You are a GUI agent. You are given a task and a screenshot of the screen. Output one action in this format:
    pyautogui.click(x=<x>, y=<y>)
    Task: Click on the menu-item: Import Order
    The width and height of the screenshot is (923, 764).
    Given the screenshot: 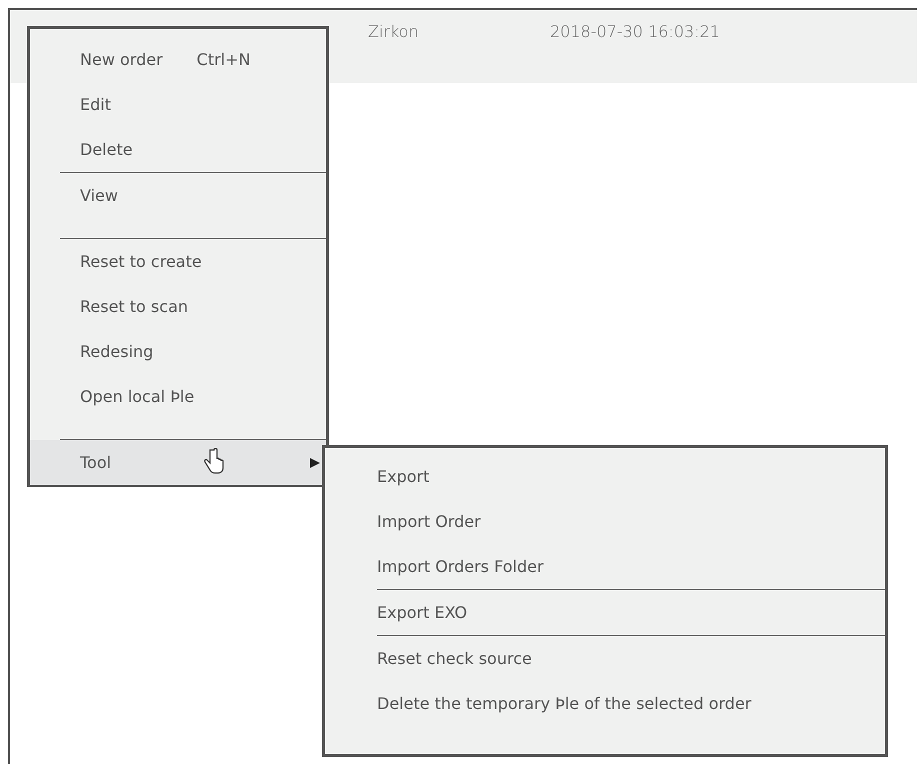 What is the action you would take?
    pyautogui.click(x=605, y=521)
    